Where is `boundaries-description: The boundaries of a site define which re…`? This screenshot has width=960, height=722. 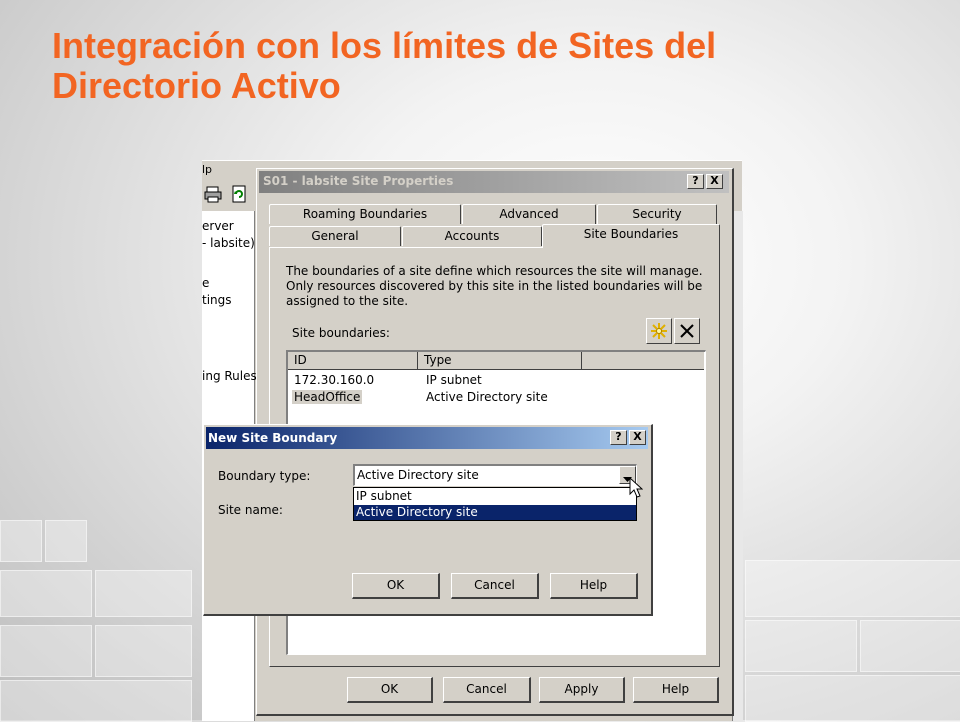 boundaries-description: The boundaries of a site define which re… is located at coordinates (494, 286).